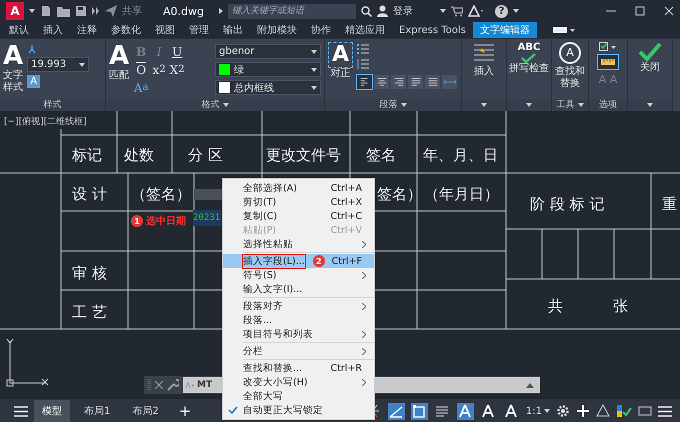 Image resolution: width=680 pixels, height=422 pixels. What do you see at coordinates (87, 155) in the screenshot?
I see `drawing-text: 标记` at bounding box center [87, 155].